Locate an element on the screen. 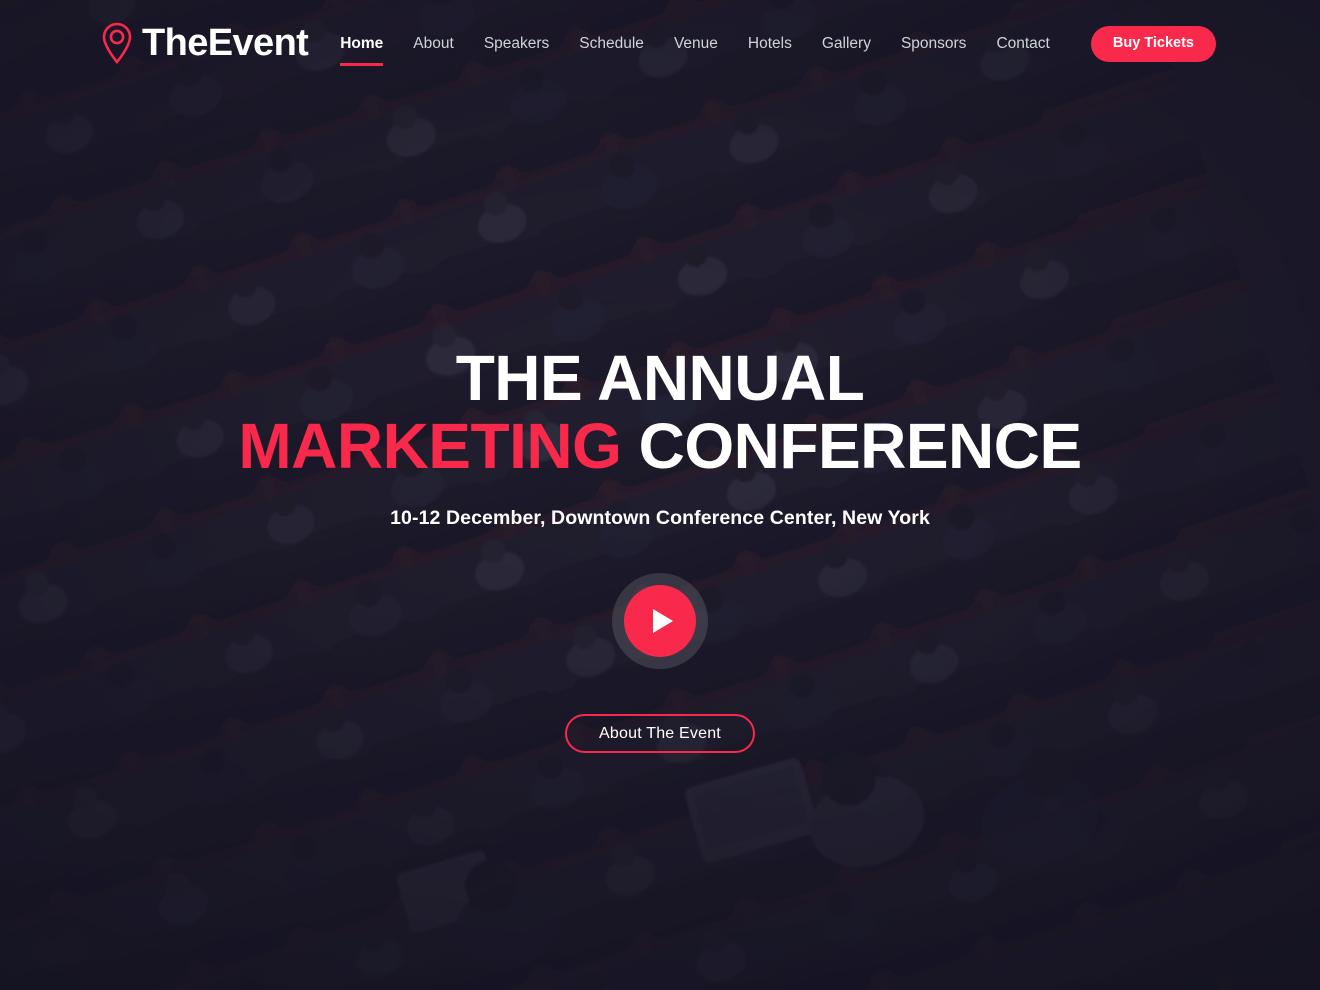  nav-item-contact: Contact is located at coordinates (1022, 43).